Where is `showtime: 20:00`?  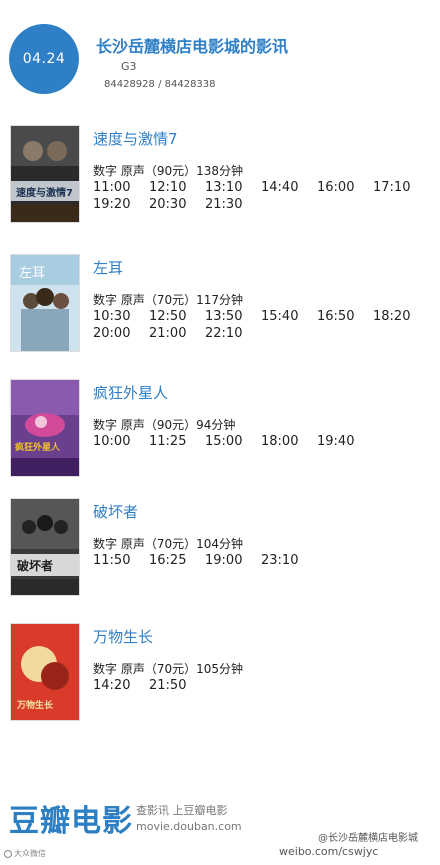 showtime: 20:00 is located at coordinates (121, 333).